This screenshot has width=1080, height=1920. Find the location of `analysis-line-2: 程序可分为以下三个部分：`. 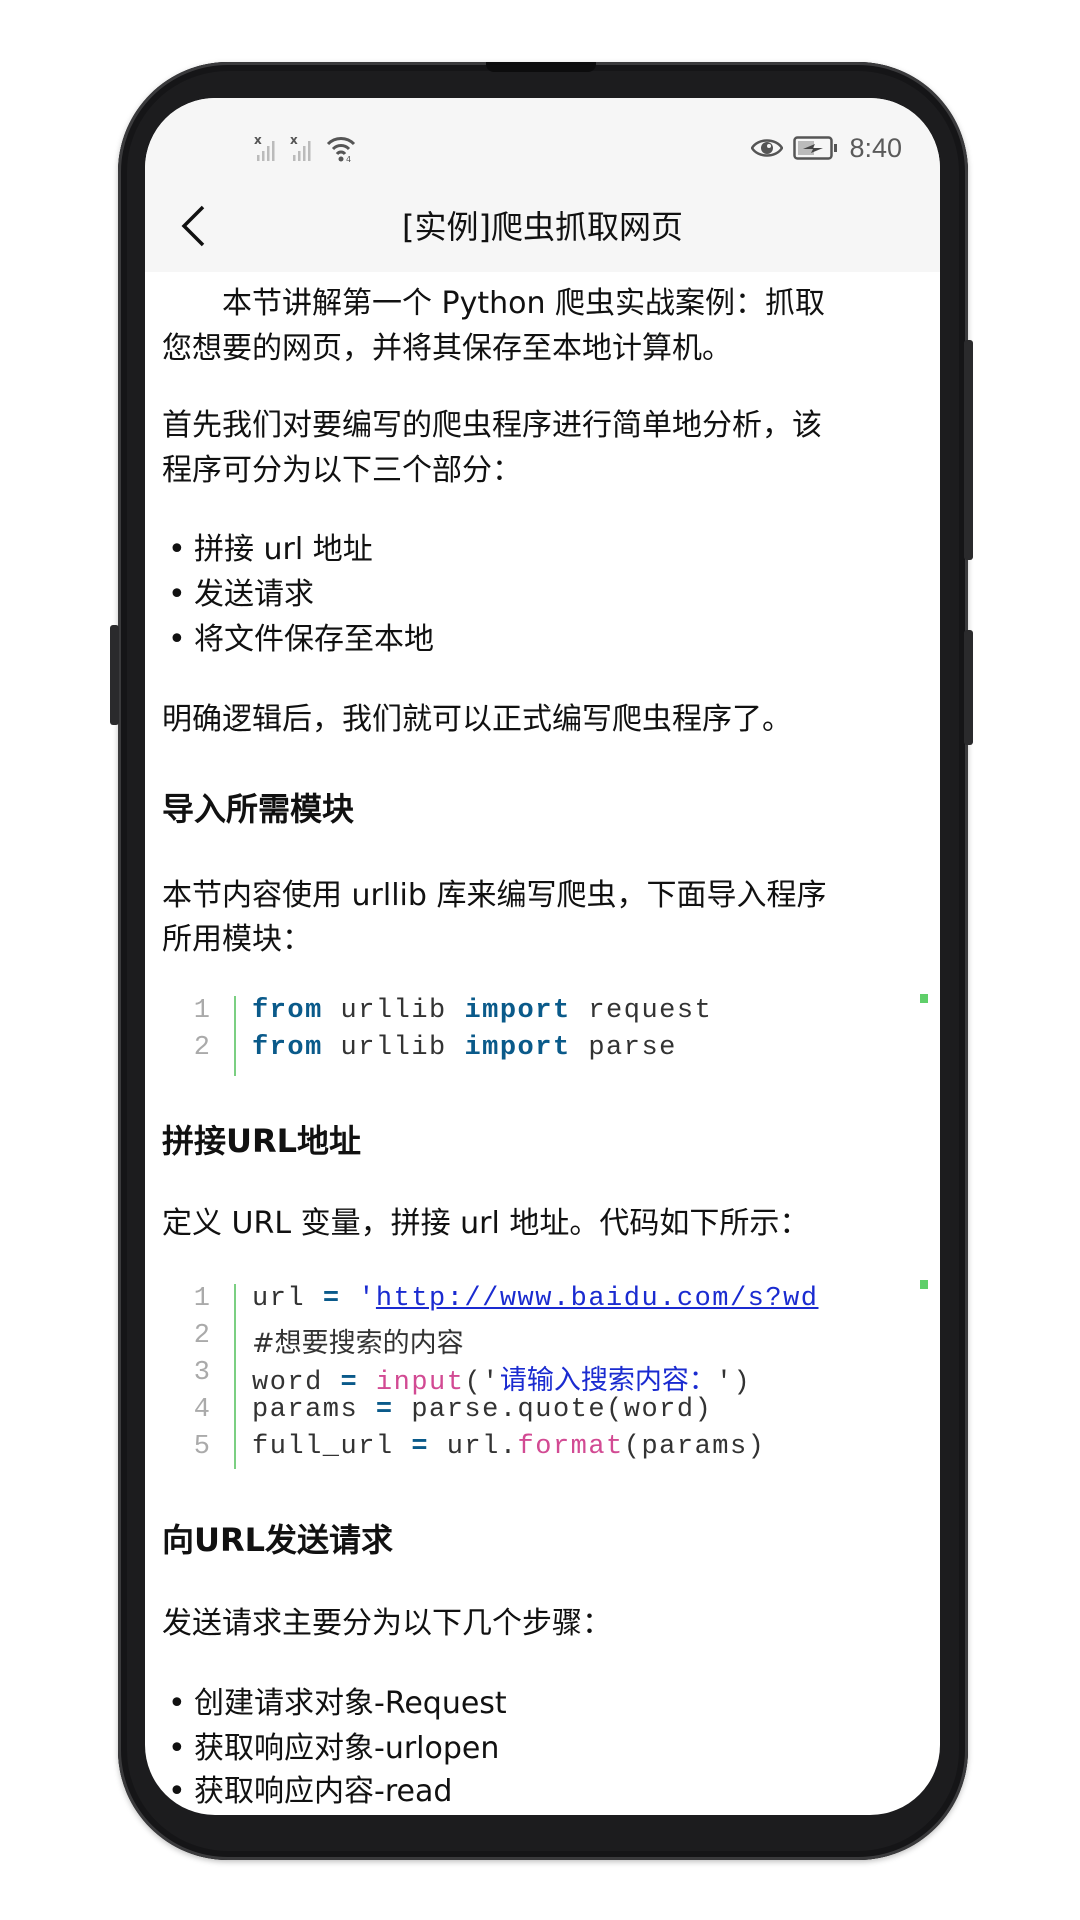

analysis-line-2: 程序可分为以下三个部分： is located at coordinates (342, 470).